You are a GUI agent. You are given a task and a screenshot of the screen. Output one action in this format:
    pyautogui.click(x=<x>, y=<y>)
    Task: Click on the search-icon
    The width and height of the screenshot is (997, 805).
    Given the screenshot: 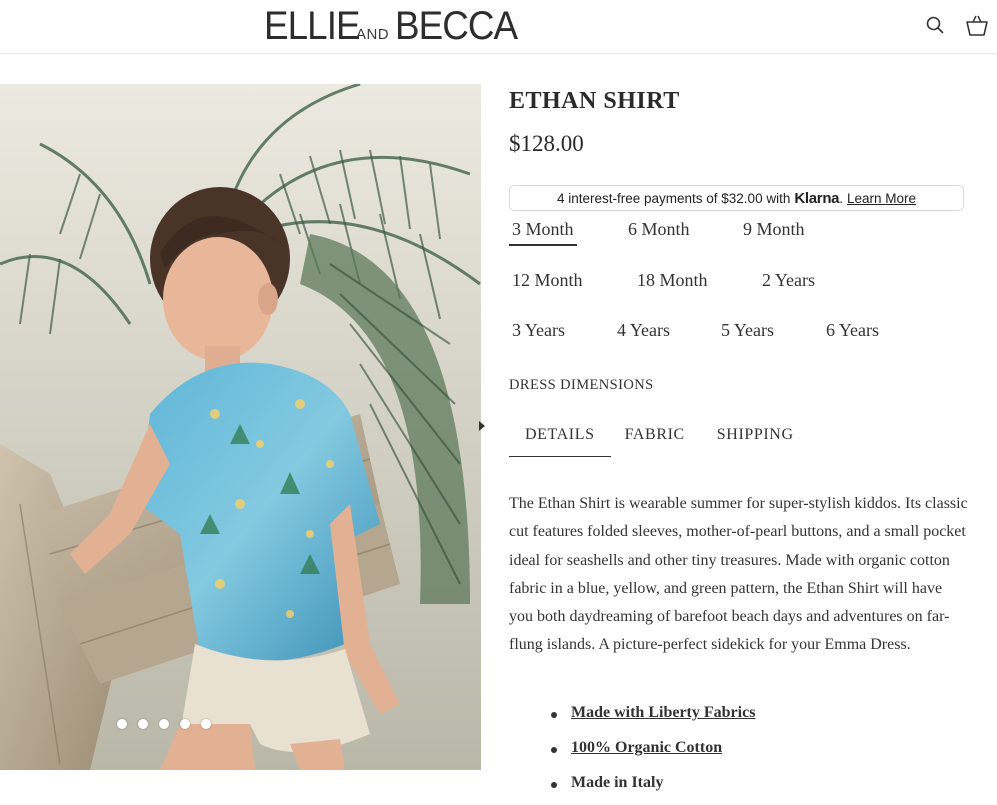 What is the action you would take?
    pyautogui.click(x=936, y=26)
    